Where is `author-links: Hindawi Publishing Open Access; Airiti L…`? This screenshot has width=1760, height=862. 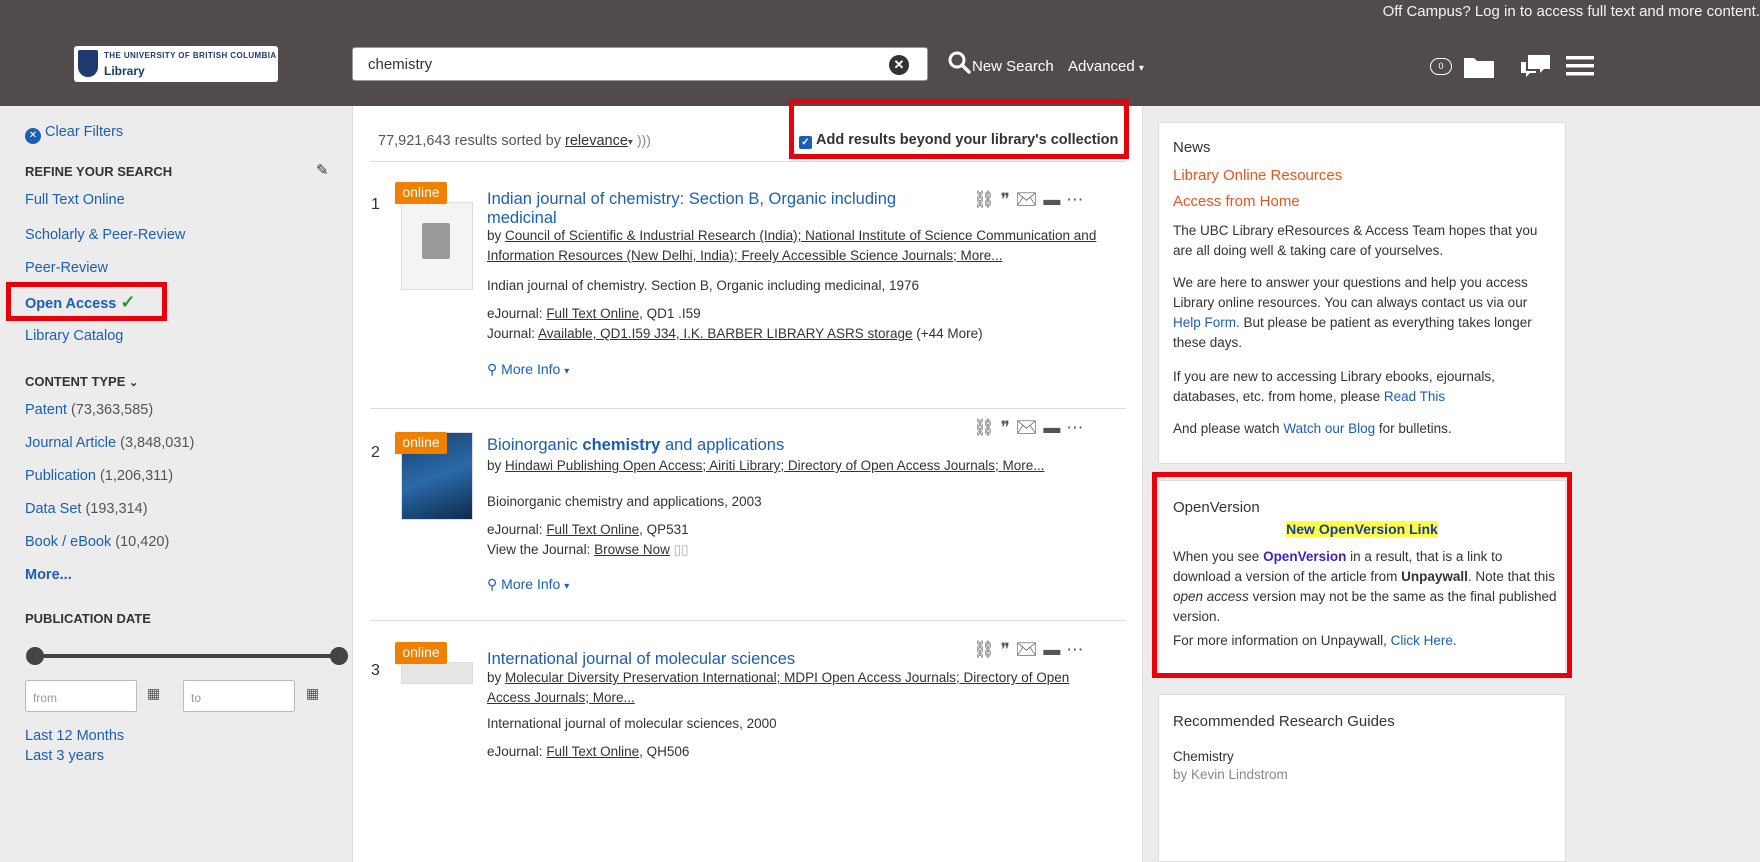 author-links: Hindawi Publishing Open Access; Airiti L… is located at coordinates (774, 465).